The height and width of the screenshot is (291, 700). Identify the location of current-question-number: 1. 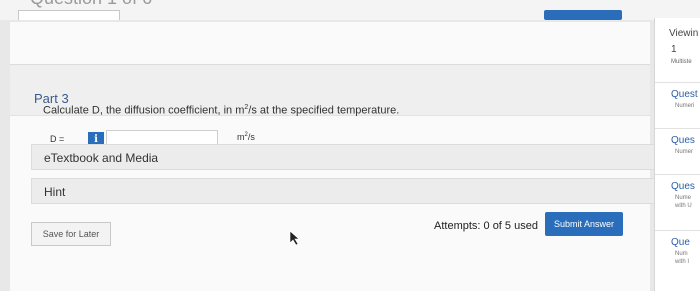
(674, 49).